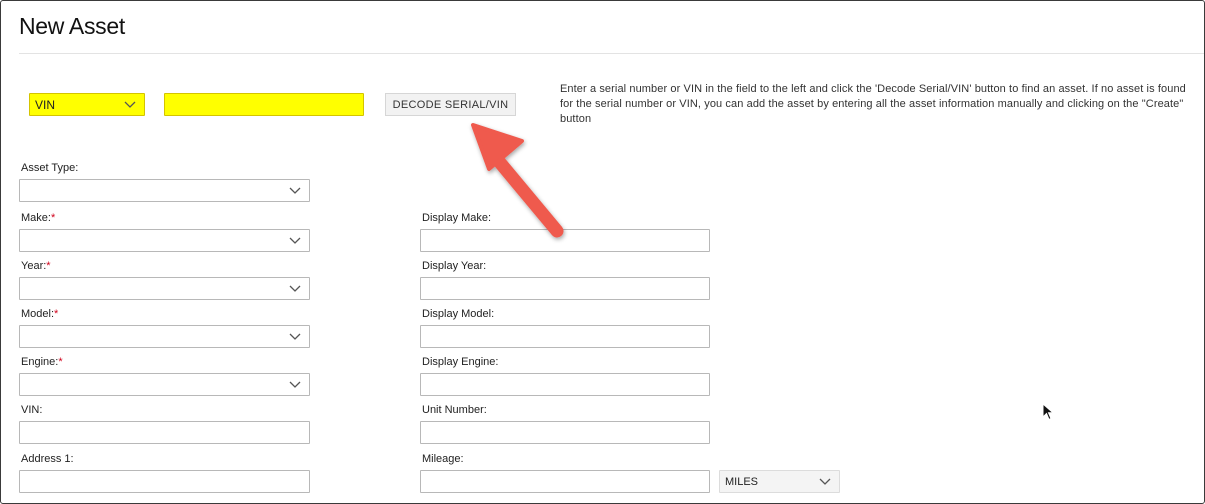 The image size is (1205, 504). What do you see at coordinates (519, 184) in the screenshot?
I see `annotation-arrow-icon` at bounding box center [519, 184].